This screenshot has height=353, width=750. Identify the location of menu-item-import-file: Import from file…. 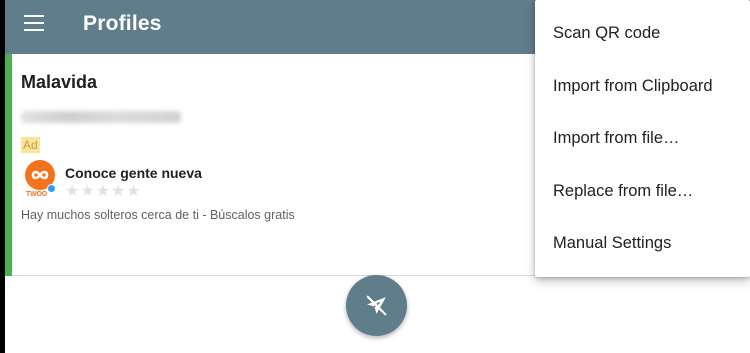
(642, 138).